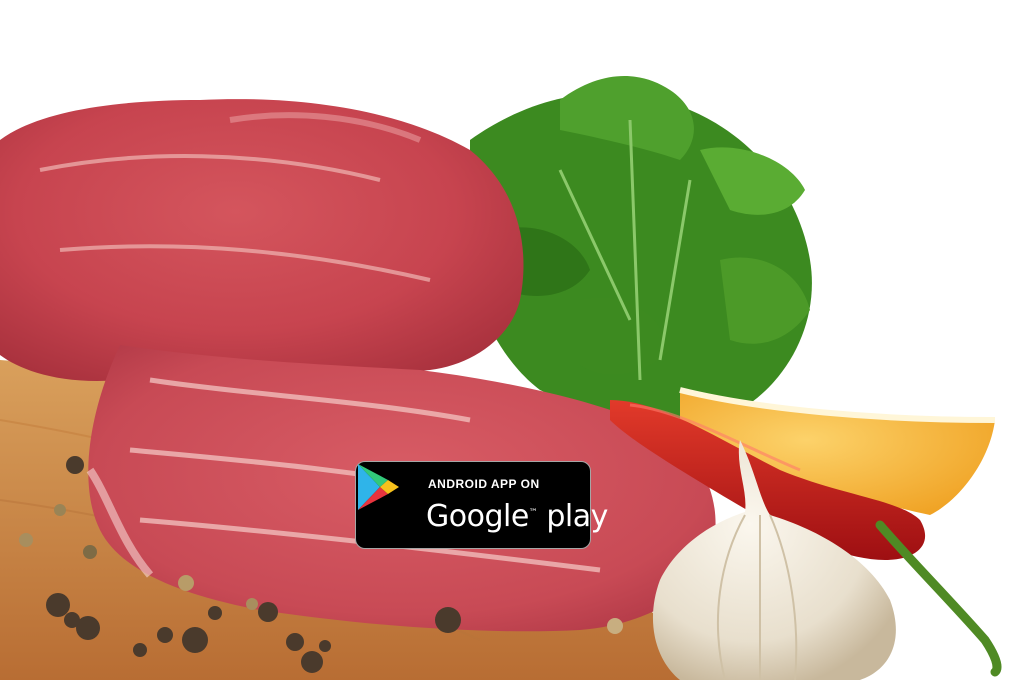  What do you see at coordinates (378, 487) in the screenshot?
I see `google-play-icon` at bounding box center [378, 487].